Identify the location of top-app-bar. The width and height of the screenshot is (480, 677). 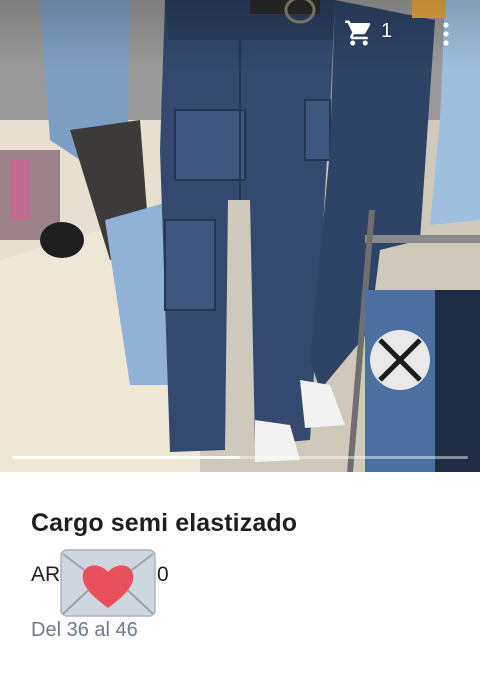
(240, 35).